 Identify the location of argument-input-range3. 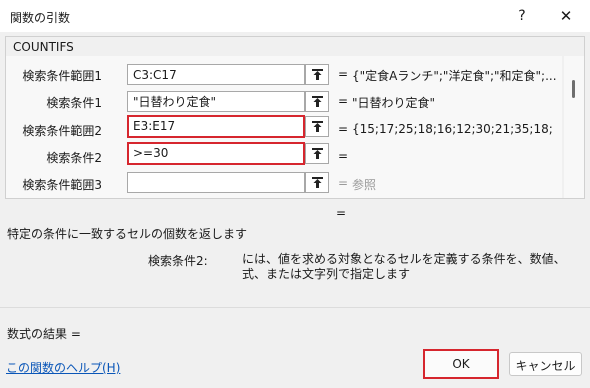
(216, 182).